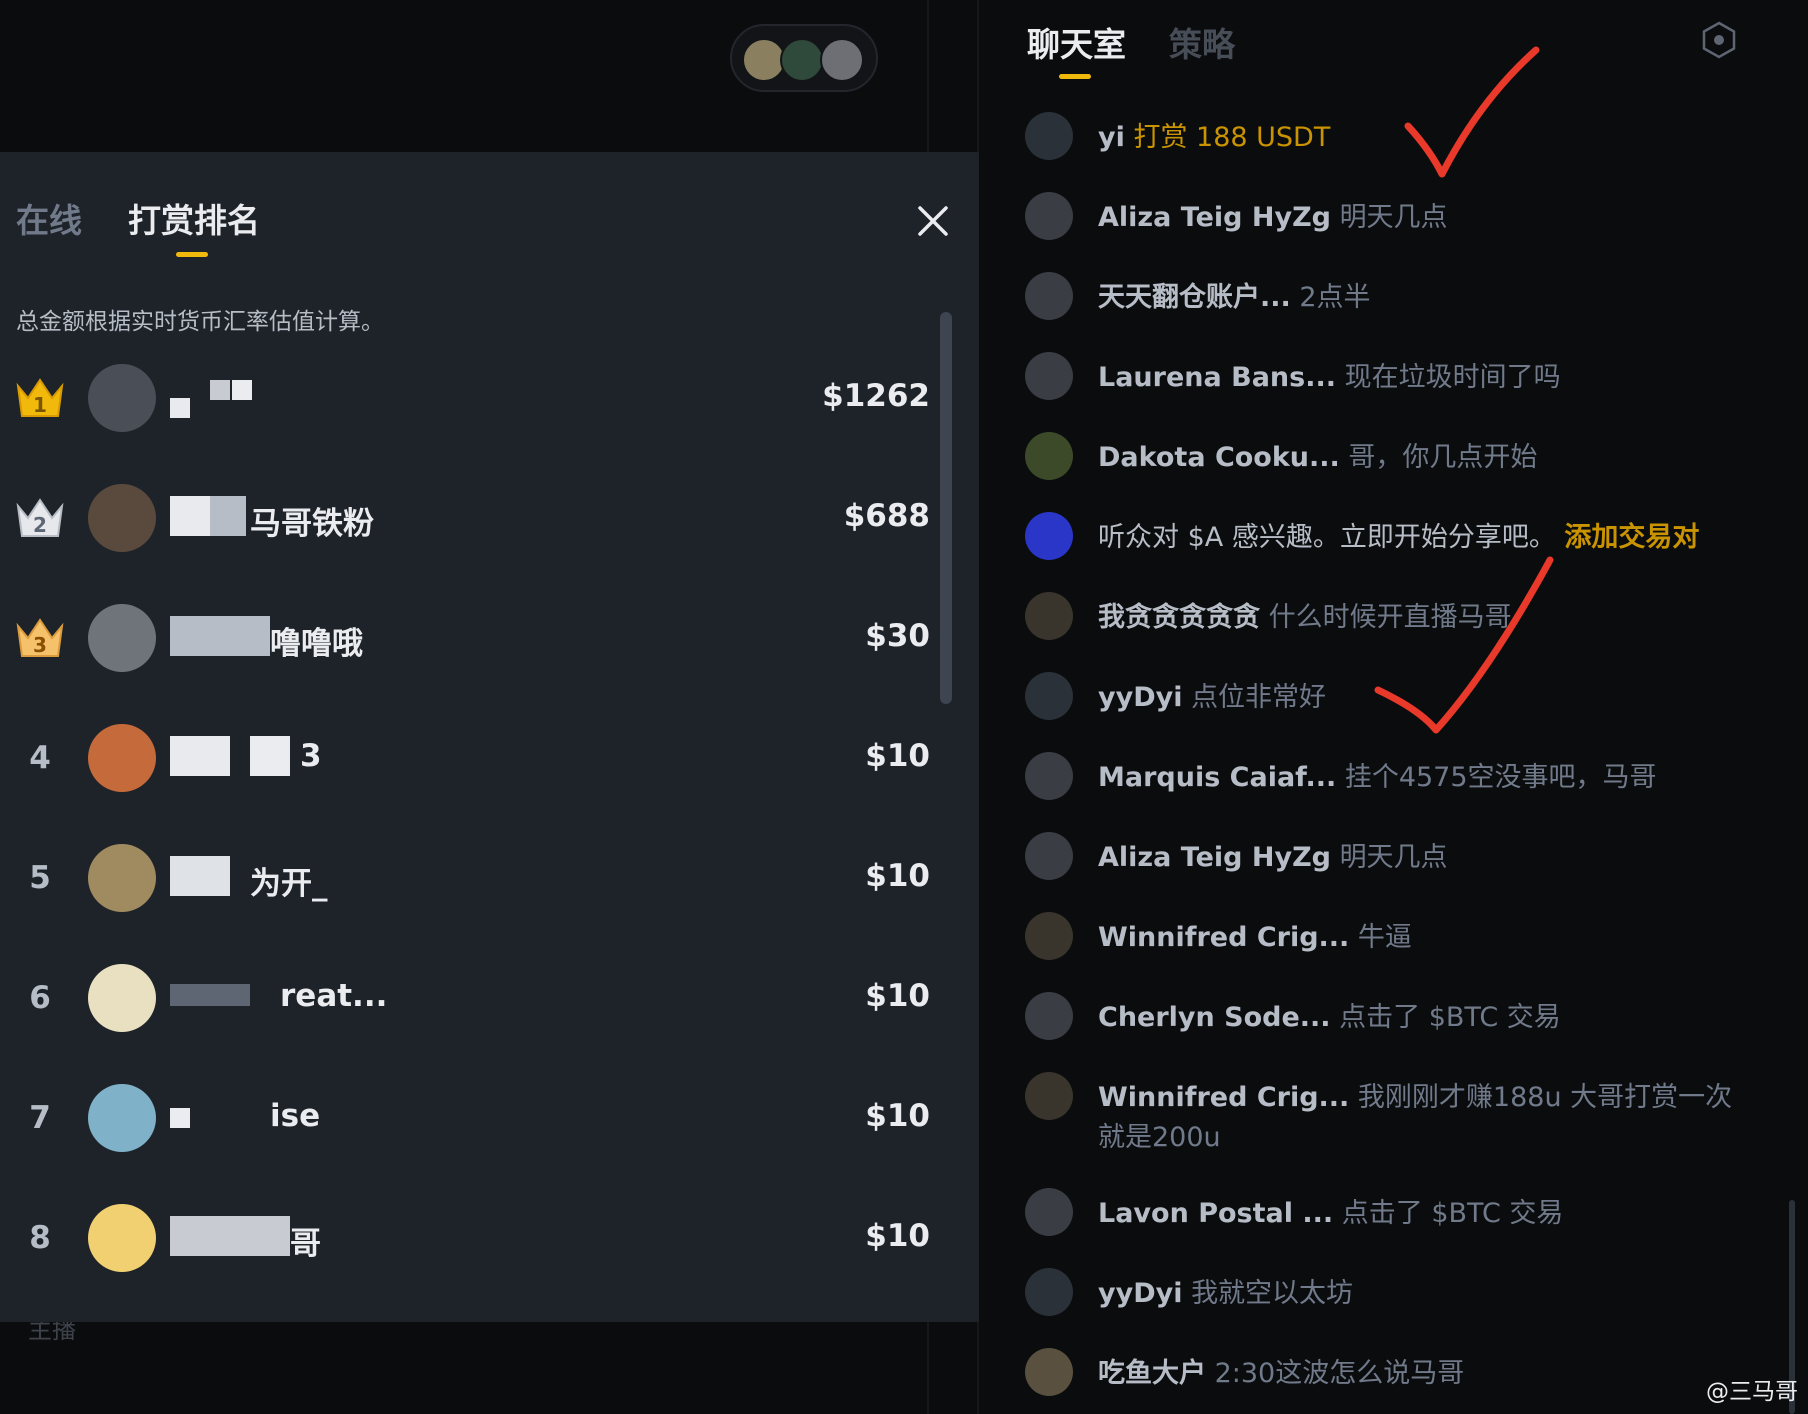 This screenshot has width=1808, height=1414. Describe the element at coordinates (1339, 1373) in the screenshot. I see `message-text: 2:30这波怎么说马哥` at that location.